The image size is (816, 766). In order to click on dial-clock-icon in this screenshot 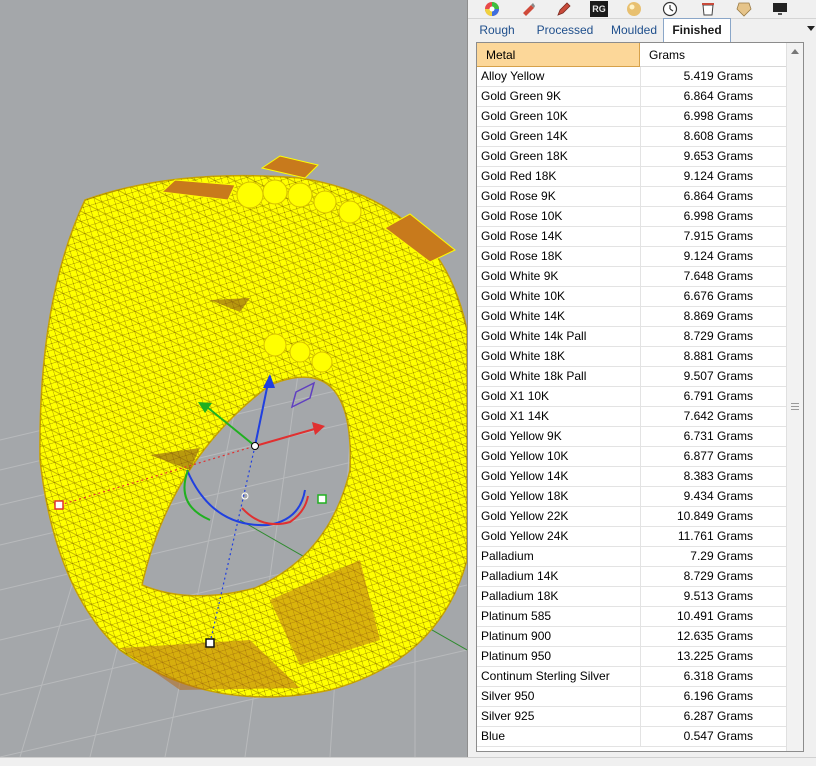, I will do `click(670, 9)`.